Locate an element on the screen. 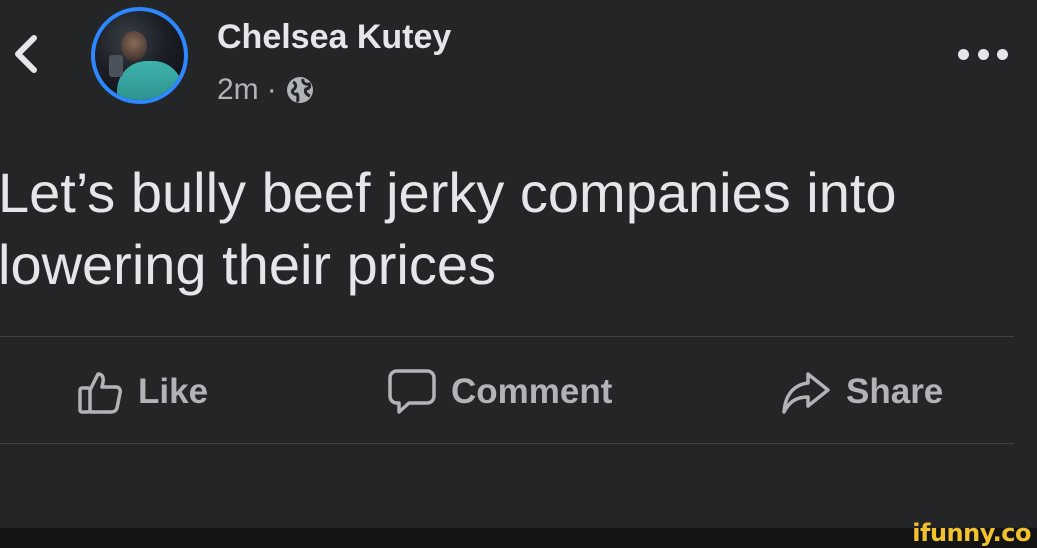  footer-bar is located at coordinates (518, 538).